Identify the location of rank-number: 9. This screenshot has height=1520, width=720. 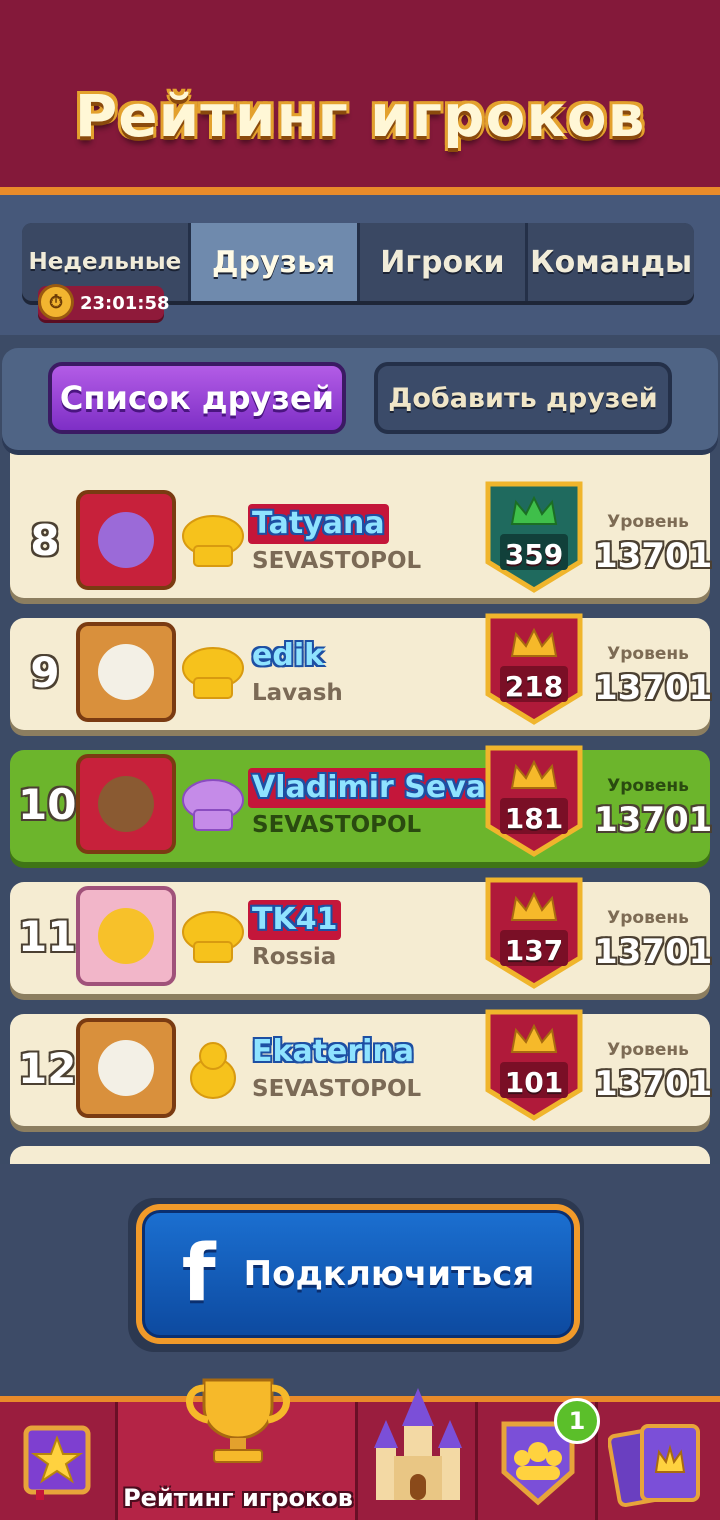
(45, 672).